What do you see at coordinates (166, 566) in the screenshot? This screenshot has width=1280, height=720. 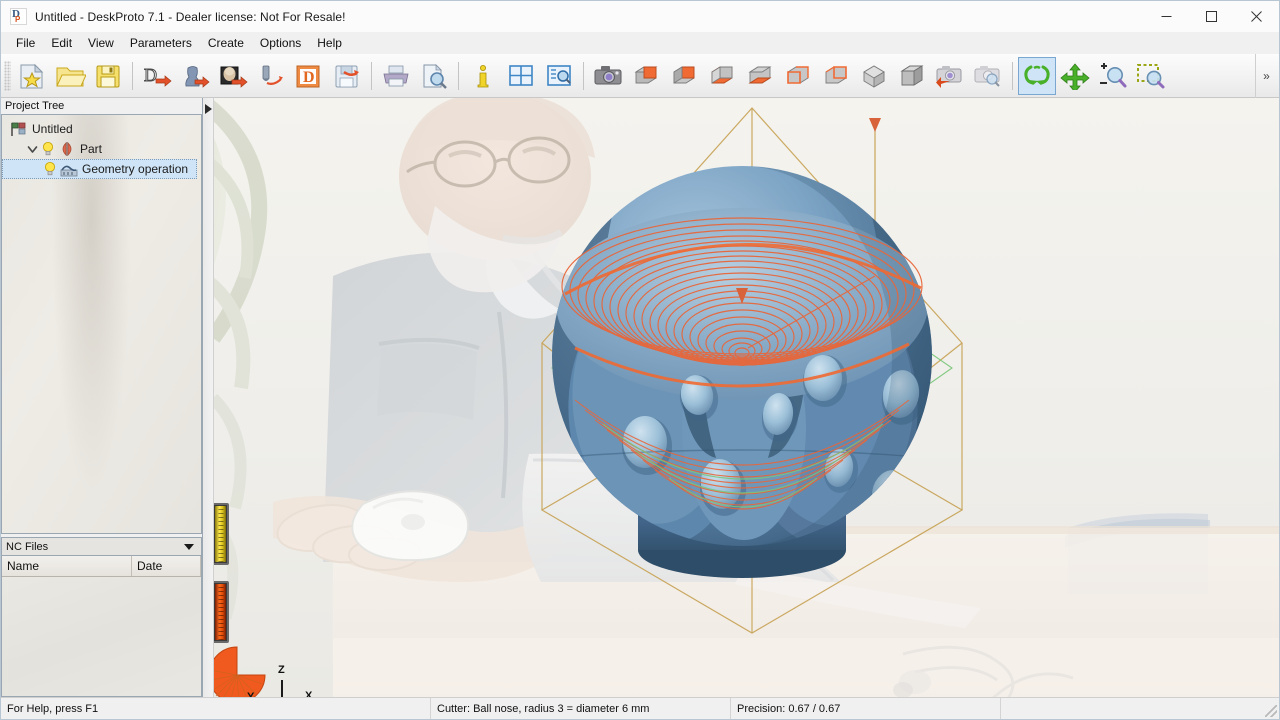 I see `nc-column-date: Date` at bounding box center [166, 566].